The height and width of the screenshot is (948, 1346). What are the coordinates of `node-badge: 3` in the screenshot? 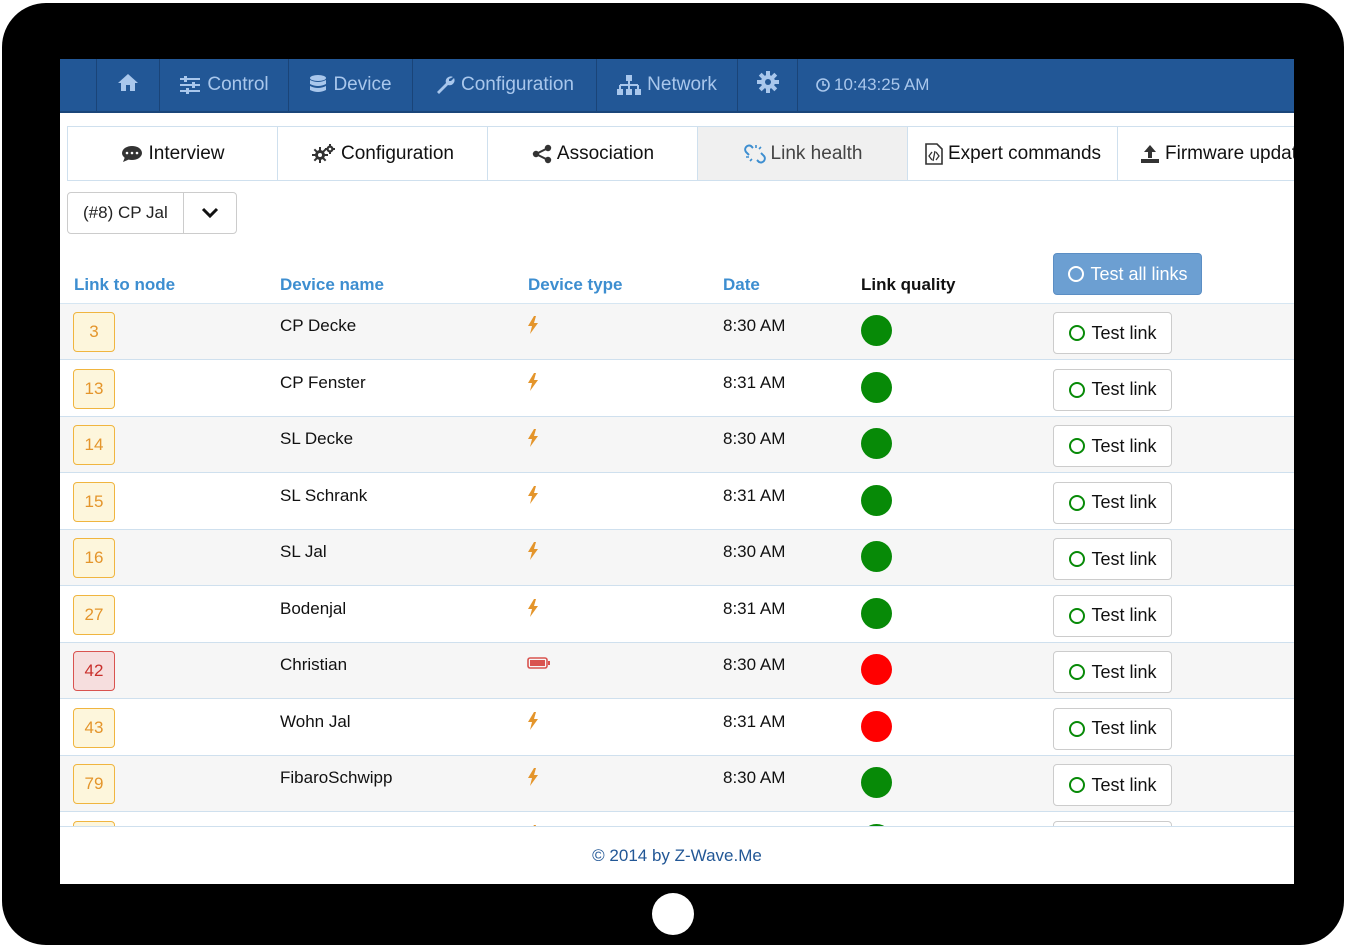 It's located at (94, 332).